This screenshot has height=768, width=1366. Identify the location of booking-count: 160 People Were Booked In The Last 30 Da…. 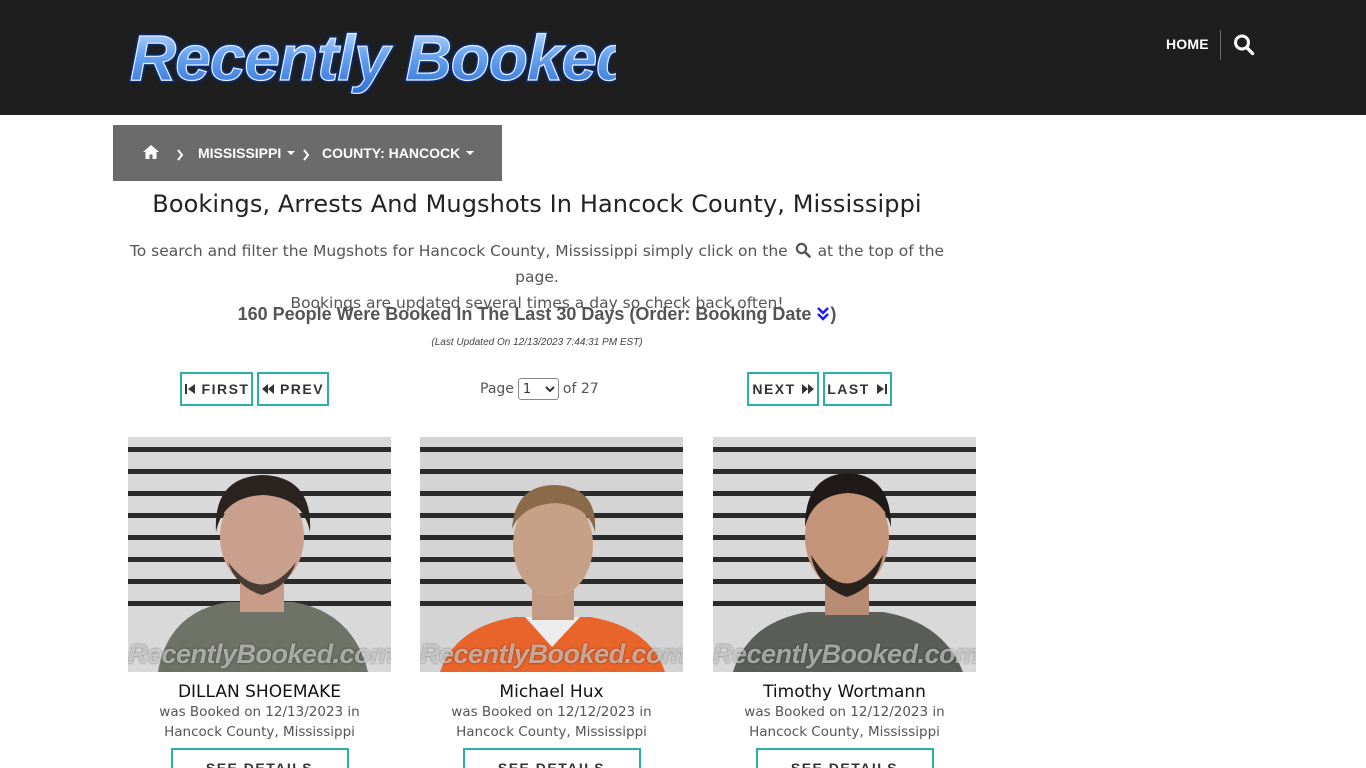
(537, 314).